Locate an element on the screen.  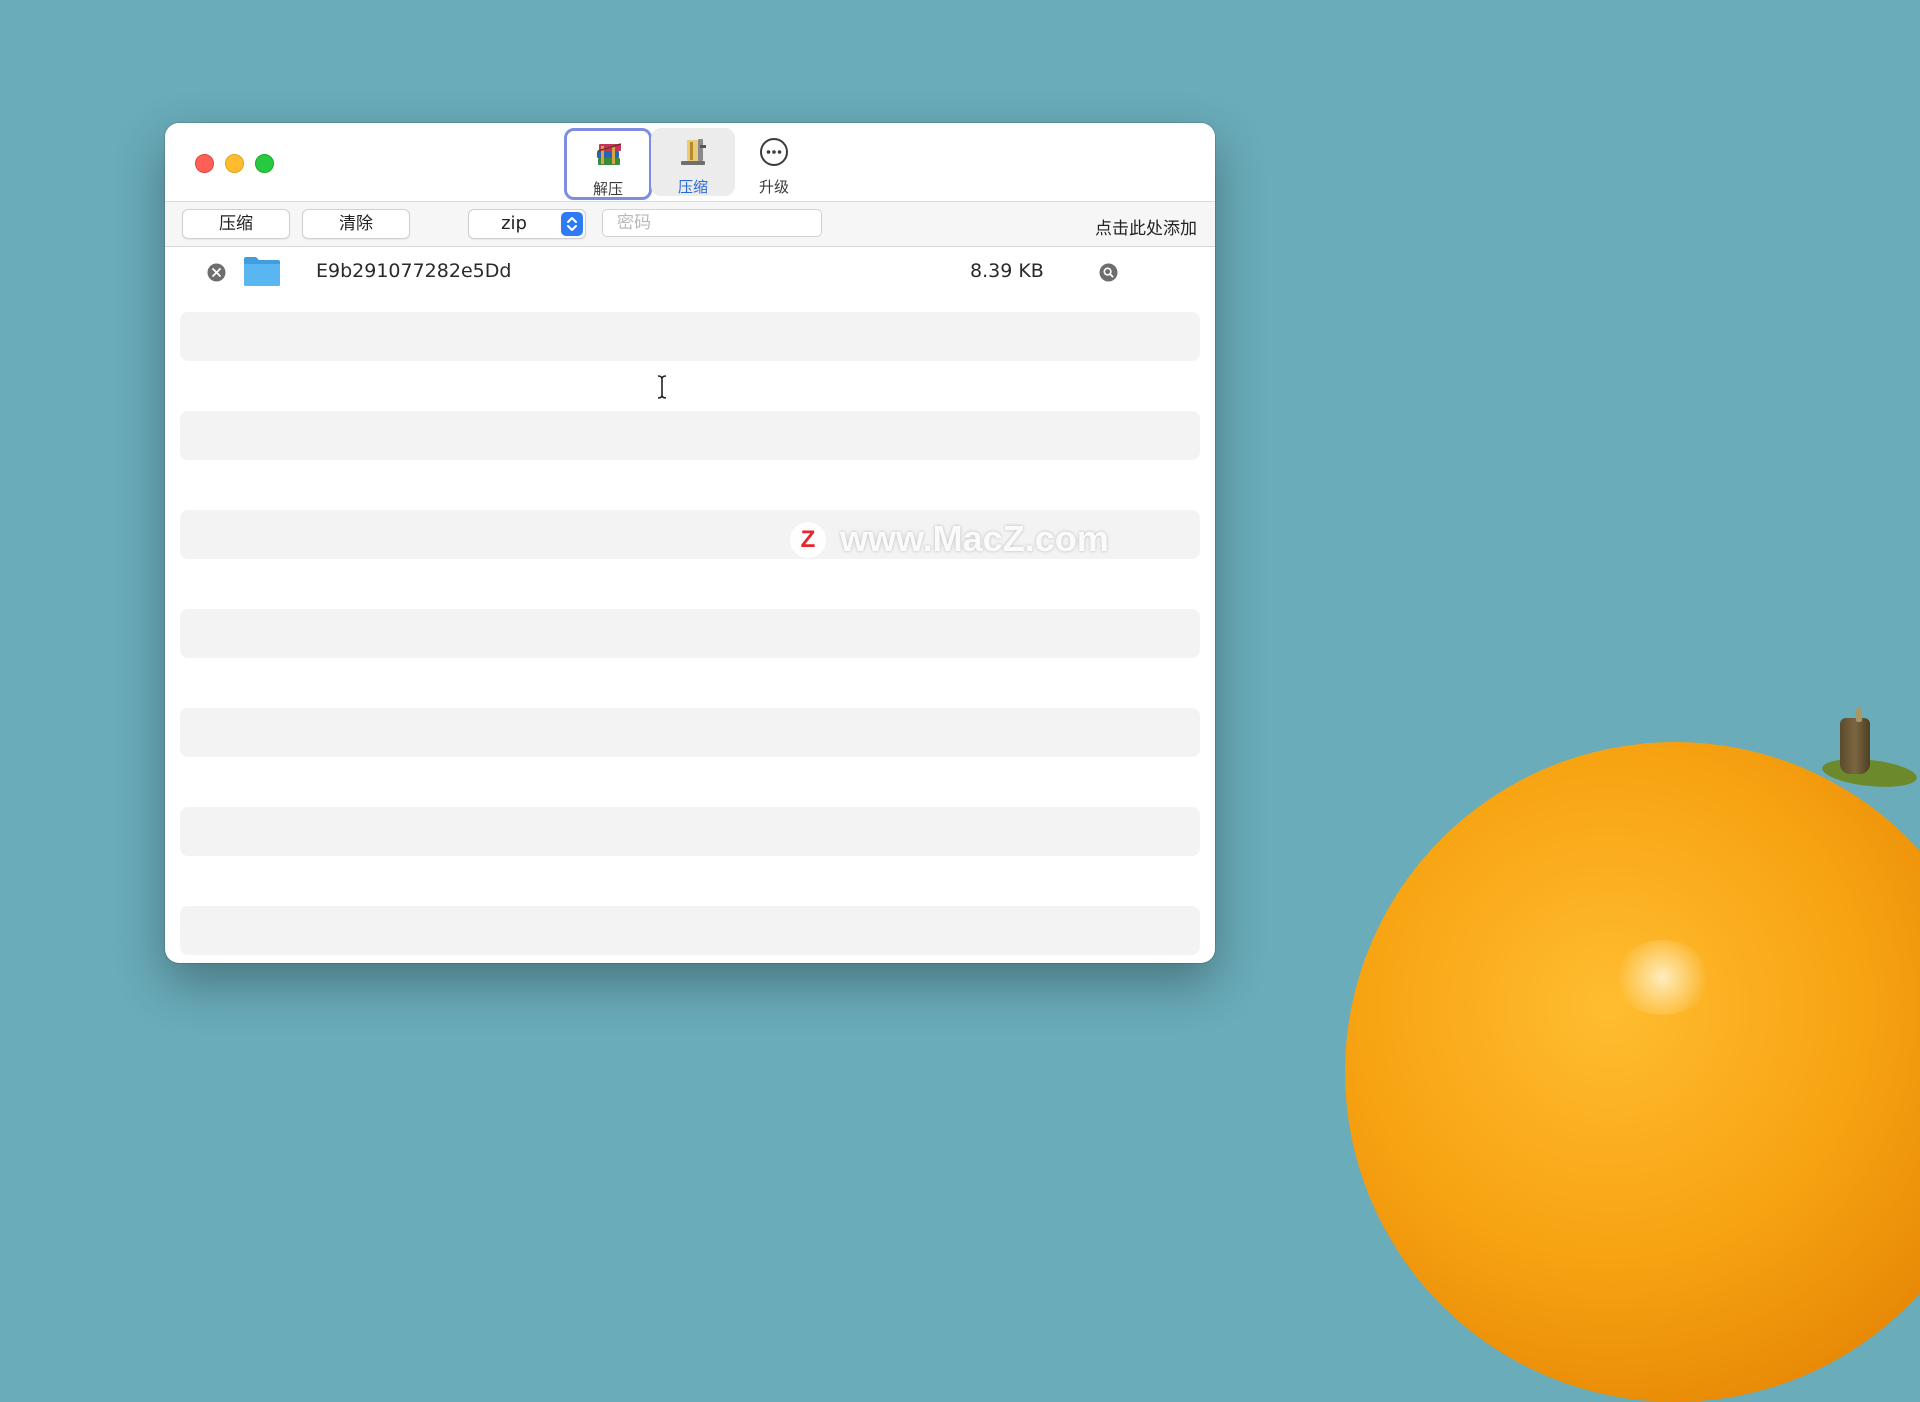
title-bar: 解压 压缩 升级 is located at coordinates (690, 162).